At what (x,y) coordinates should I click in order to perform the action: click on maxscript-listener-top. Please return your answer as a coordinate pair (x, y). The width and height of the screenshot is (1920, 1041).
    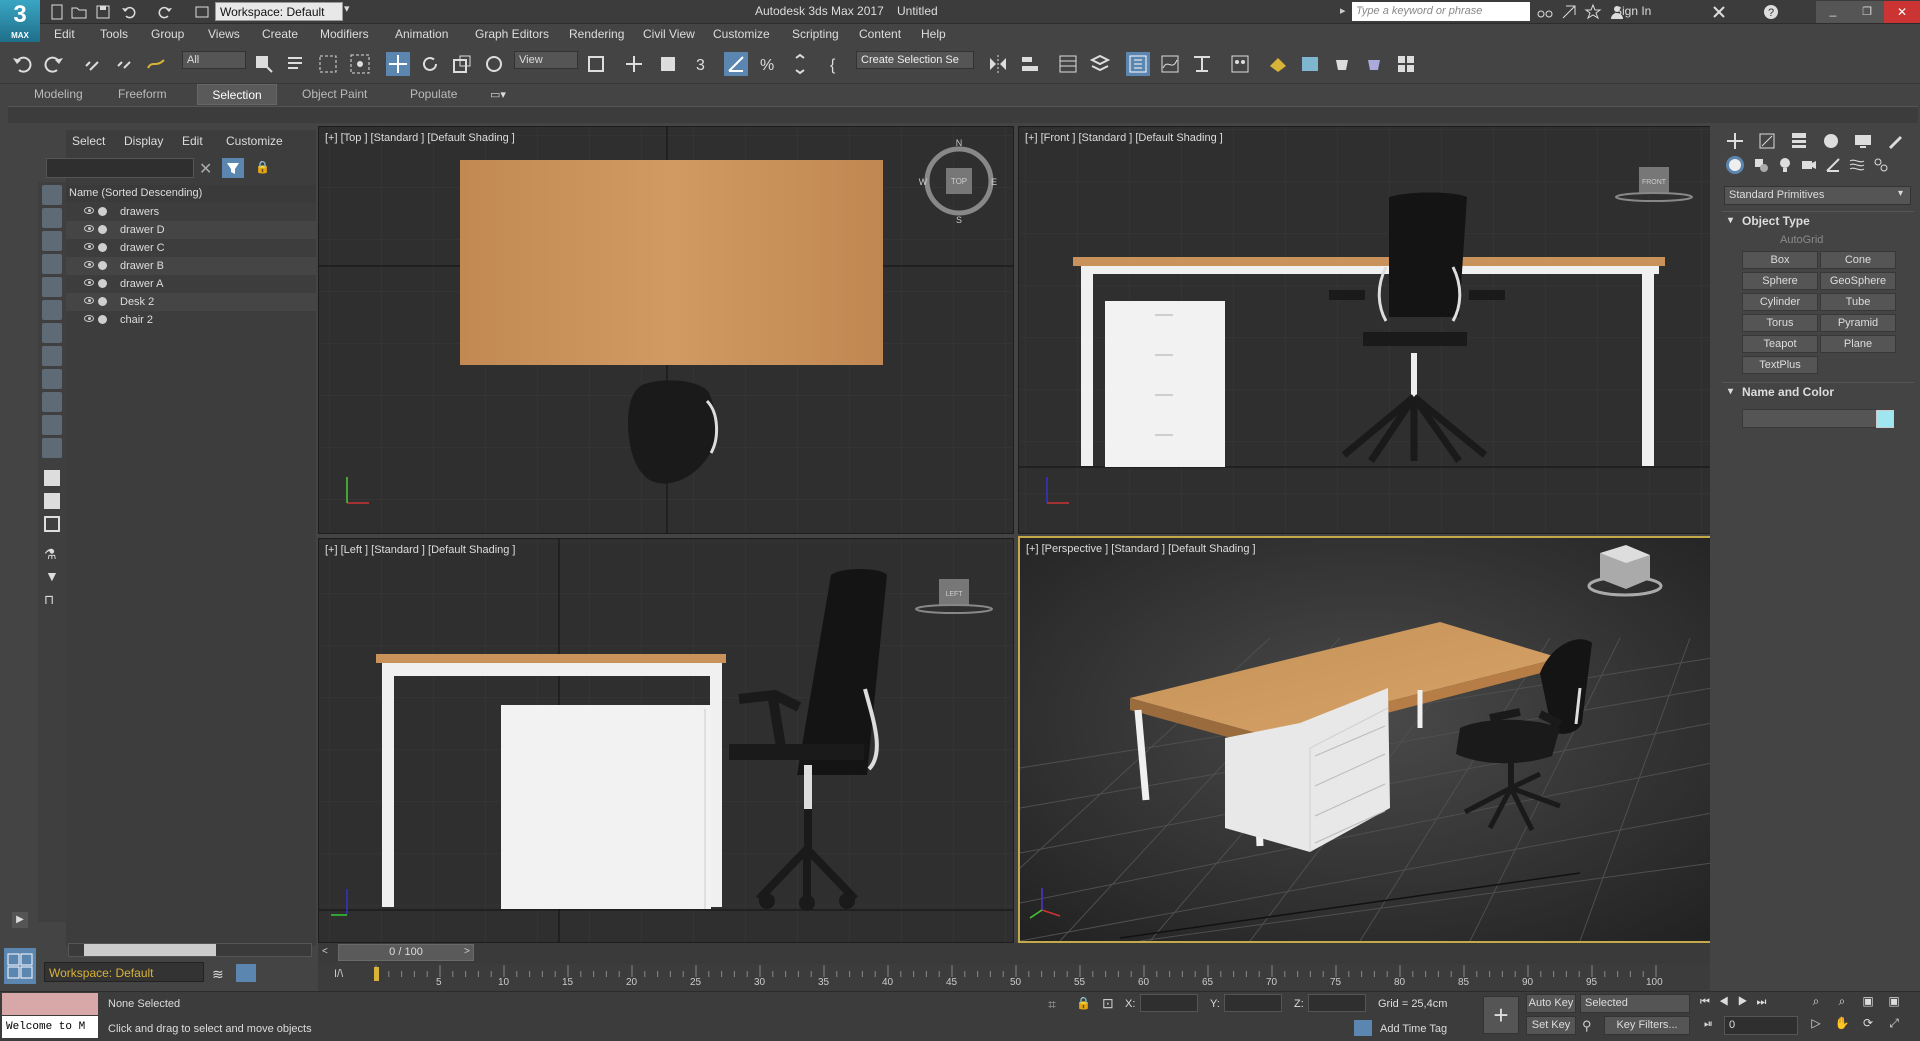
    Looking at the image, I should click on (50, 1004).